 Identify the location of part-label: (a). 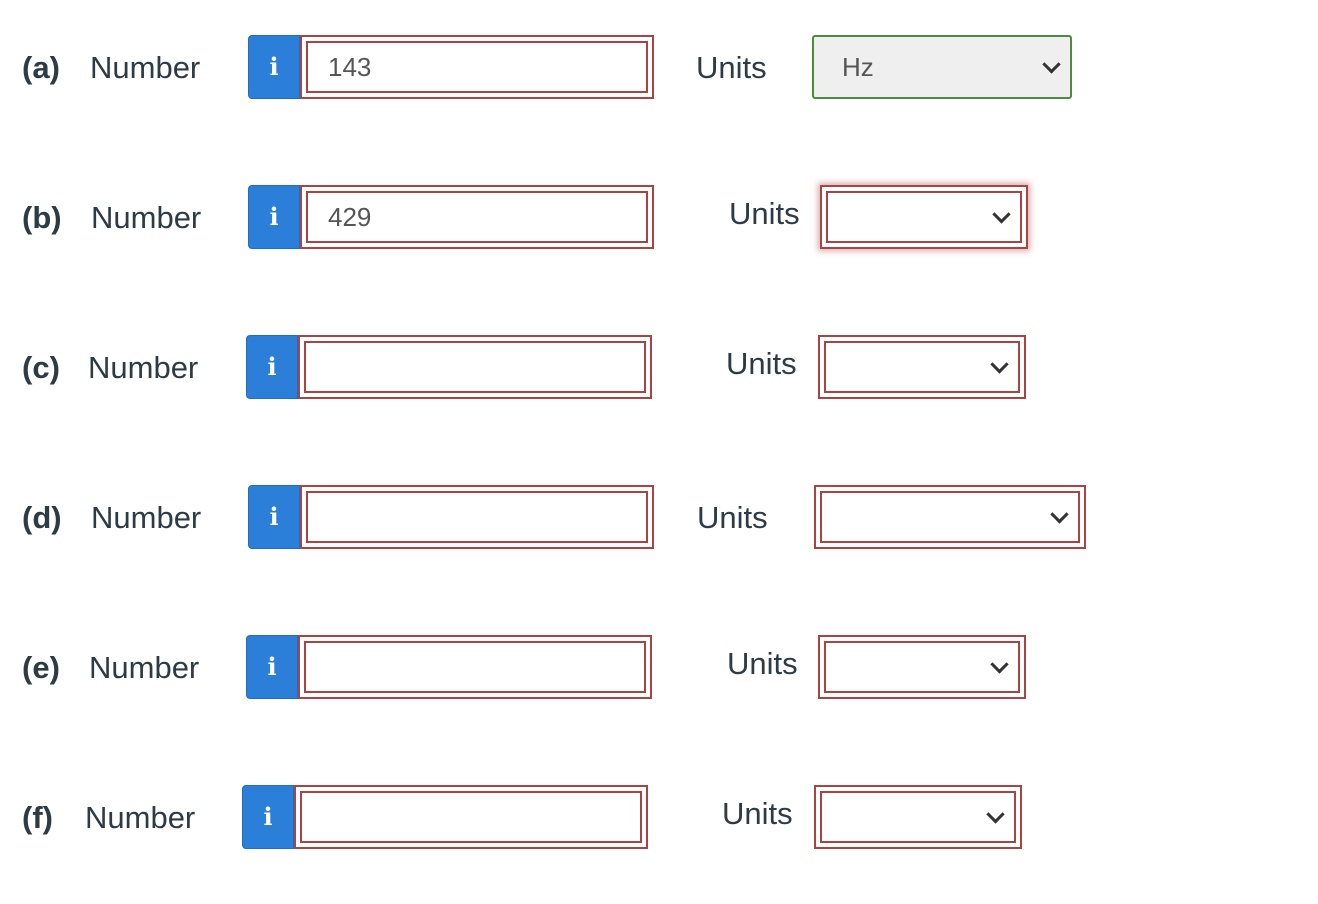
(41, 67).